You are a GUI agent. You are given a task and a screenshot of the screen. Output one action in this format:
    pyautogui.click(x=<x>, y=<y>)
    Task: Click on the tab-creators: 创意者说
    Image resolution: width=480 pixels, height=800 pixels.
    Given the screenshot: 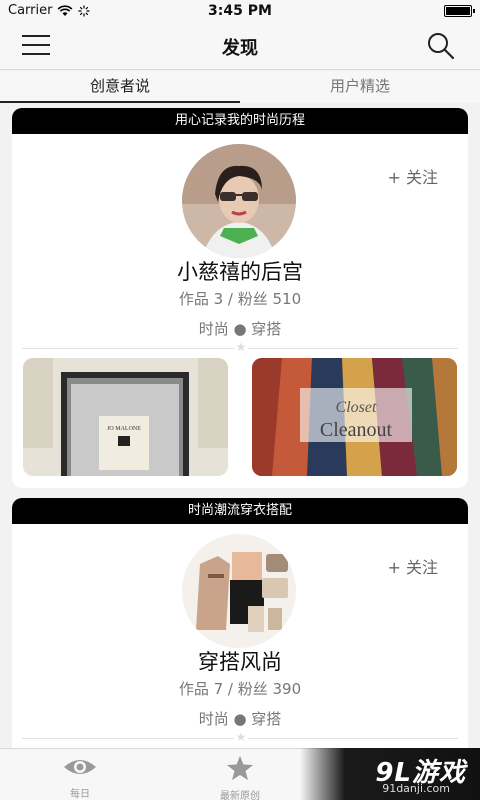 What is the action you would take?
    pyautogui.click(x=120, y=87)
    